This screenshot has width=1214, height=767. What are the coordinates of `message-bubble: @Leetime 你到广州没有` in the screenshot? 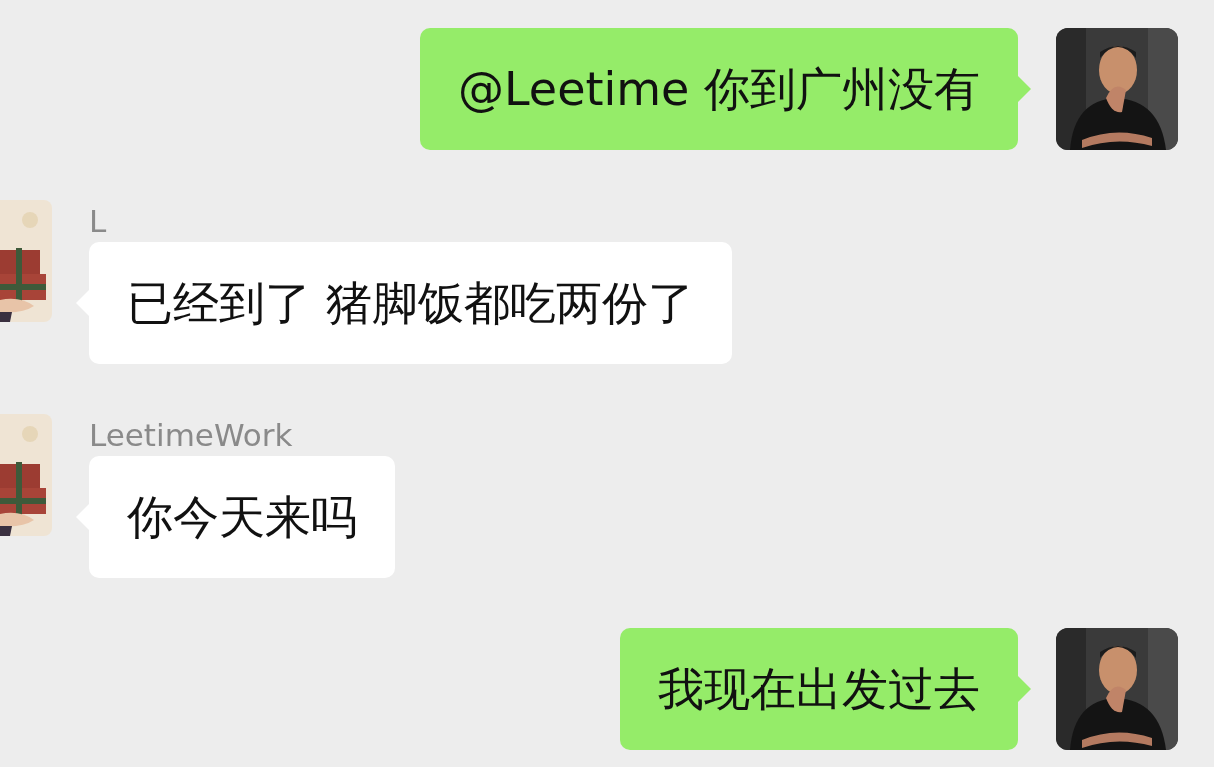 It's located at (719, 89).